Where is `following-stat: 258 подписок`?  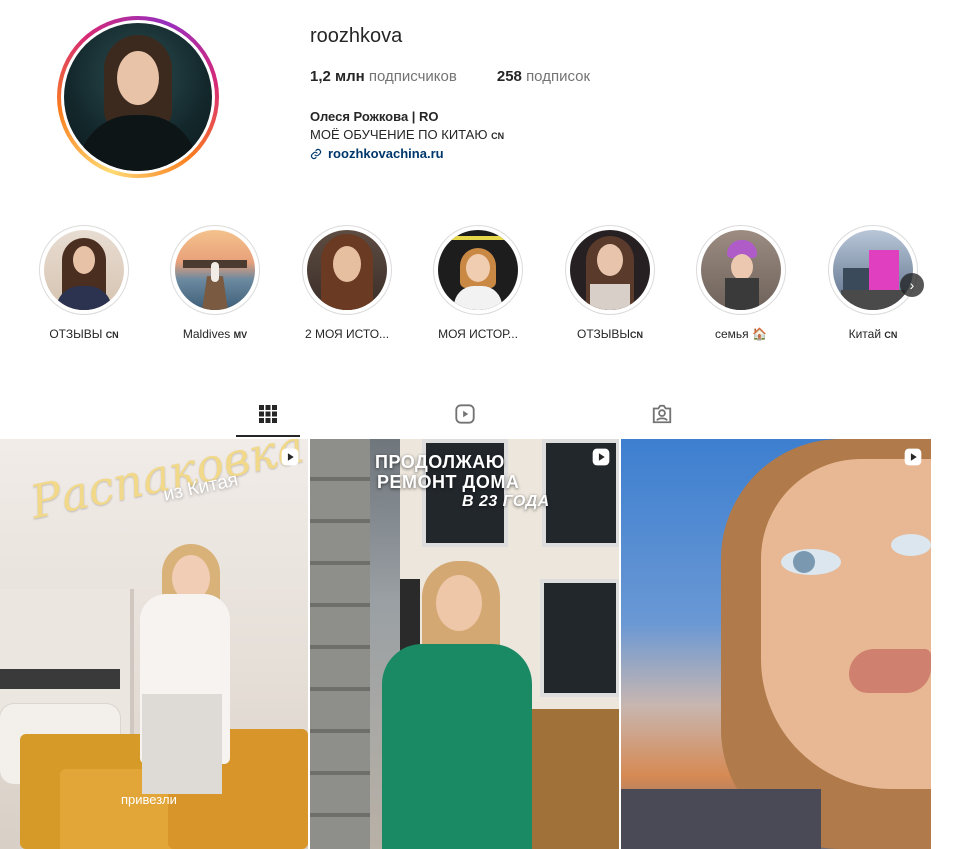 following-stat: 258 подписок is located at coordinates (543, 76).